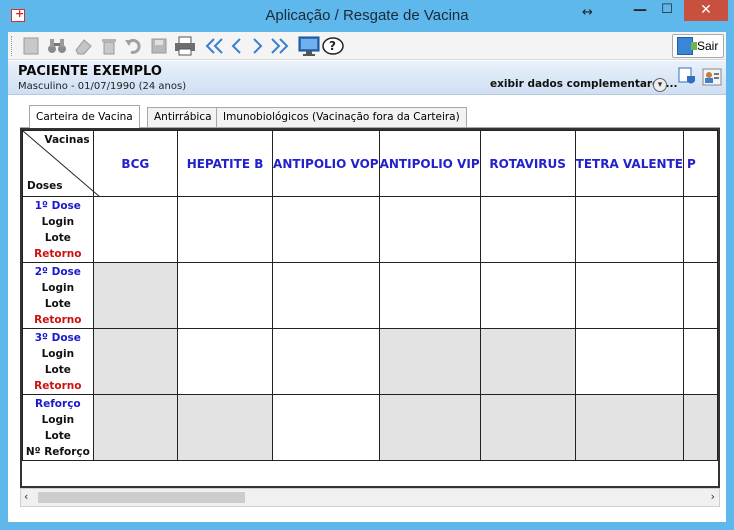 Image resolution: width=734 pixels, height=530 pixels. Describe the element at coordinates (58, 427) in the screenshot. I see `row-header-reforco: Reforço Login Lote Nº Reforço` at that location.